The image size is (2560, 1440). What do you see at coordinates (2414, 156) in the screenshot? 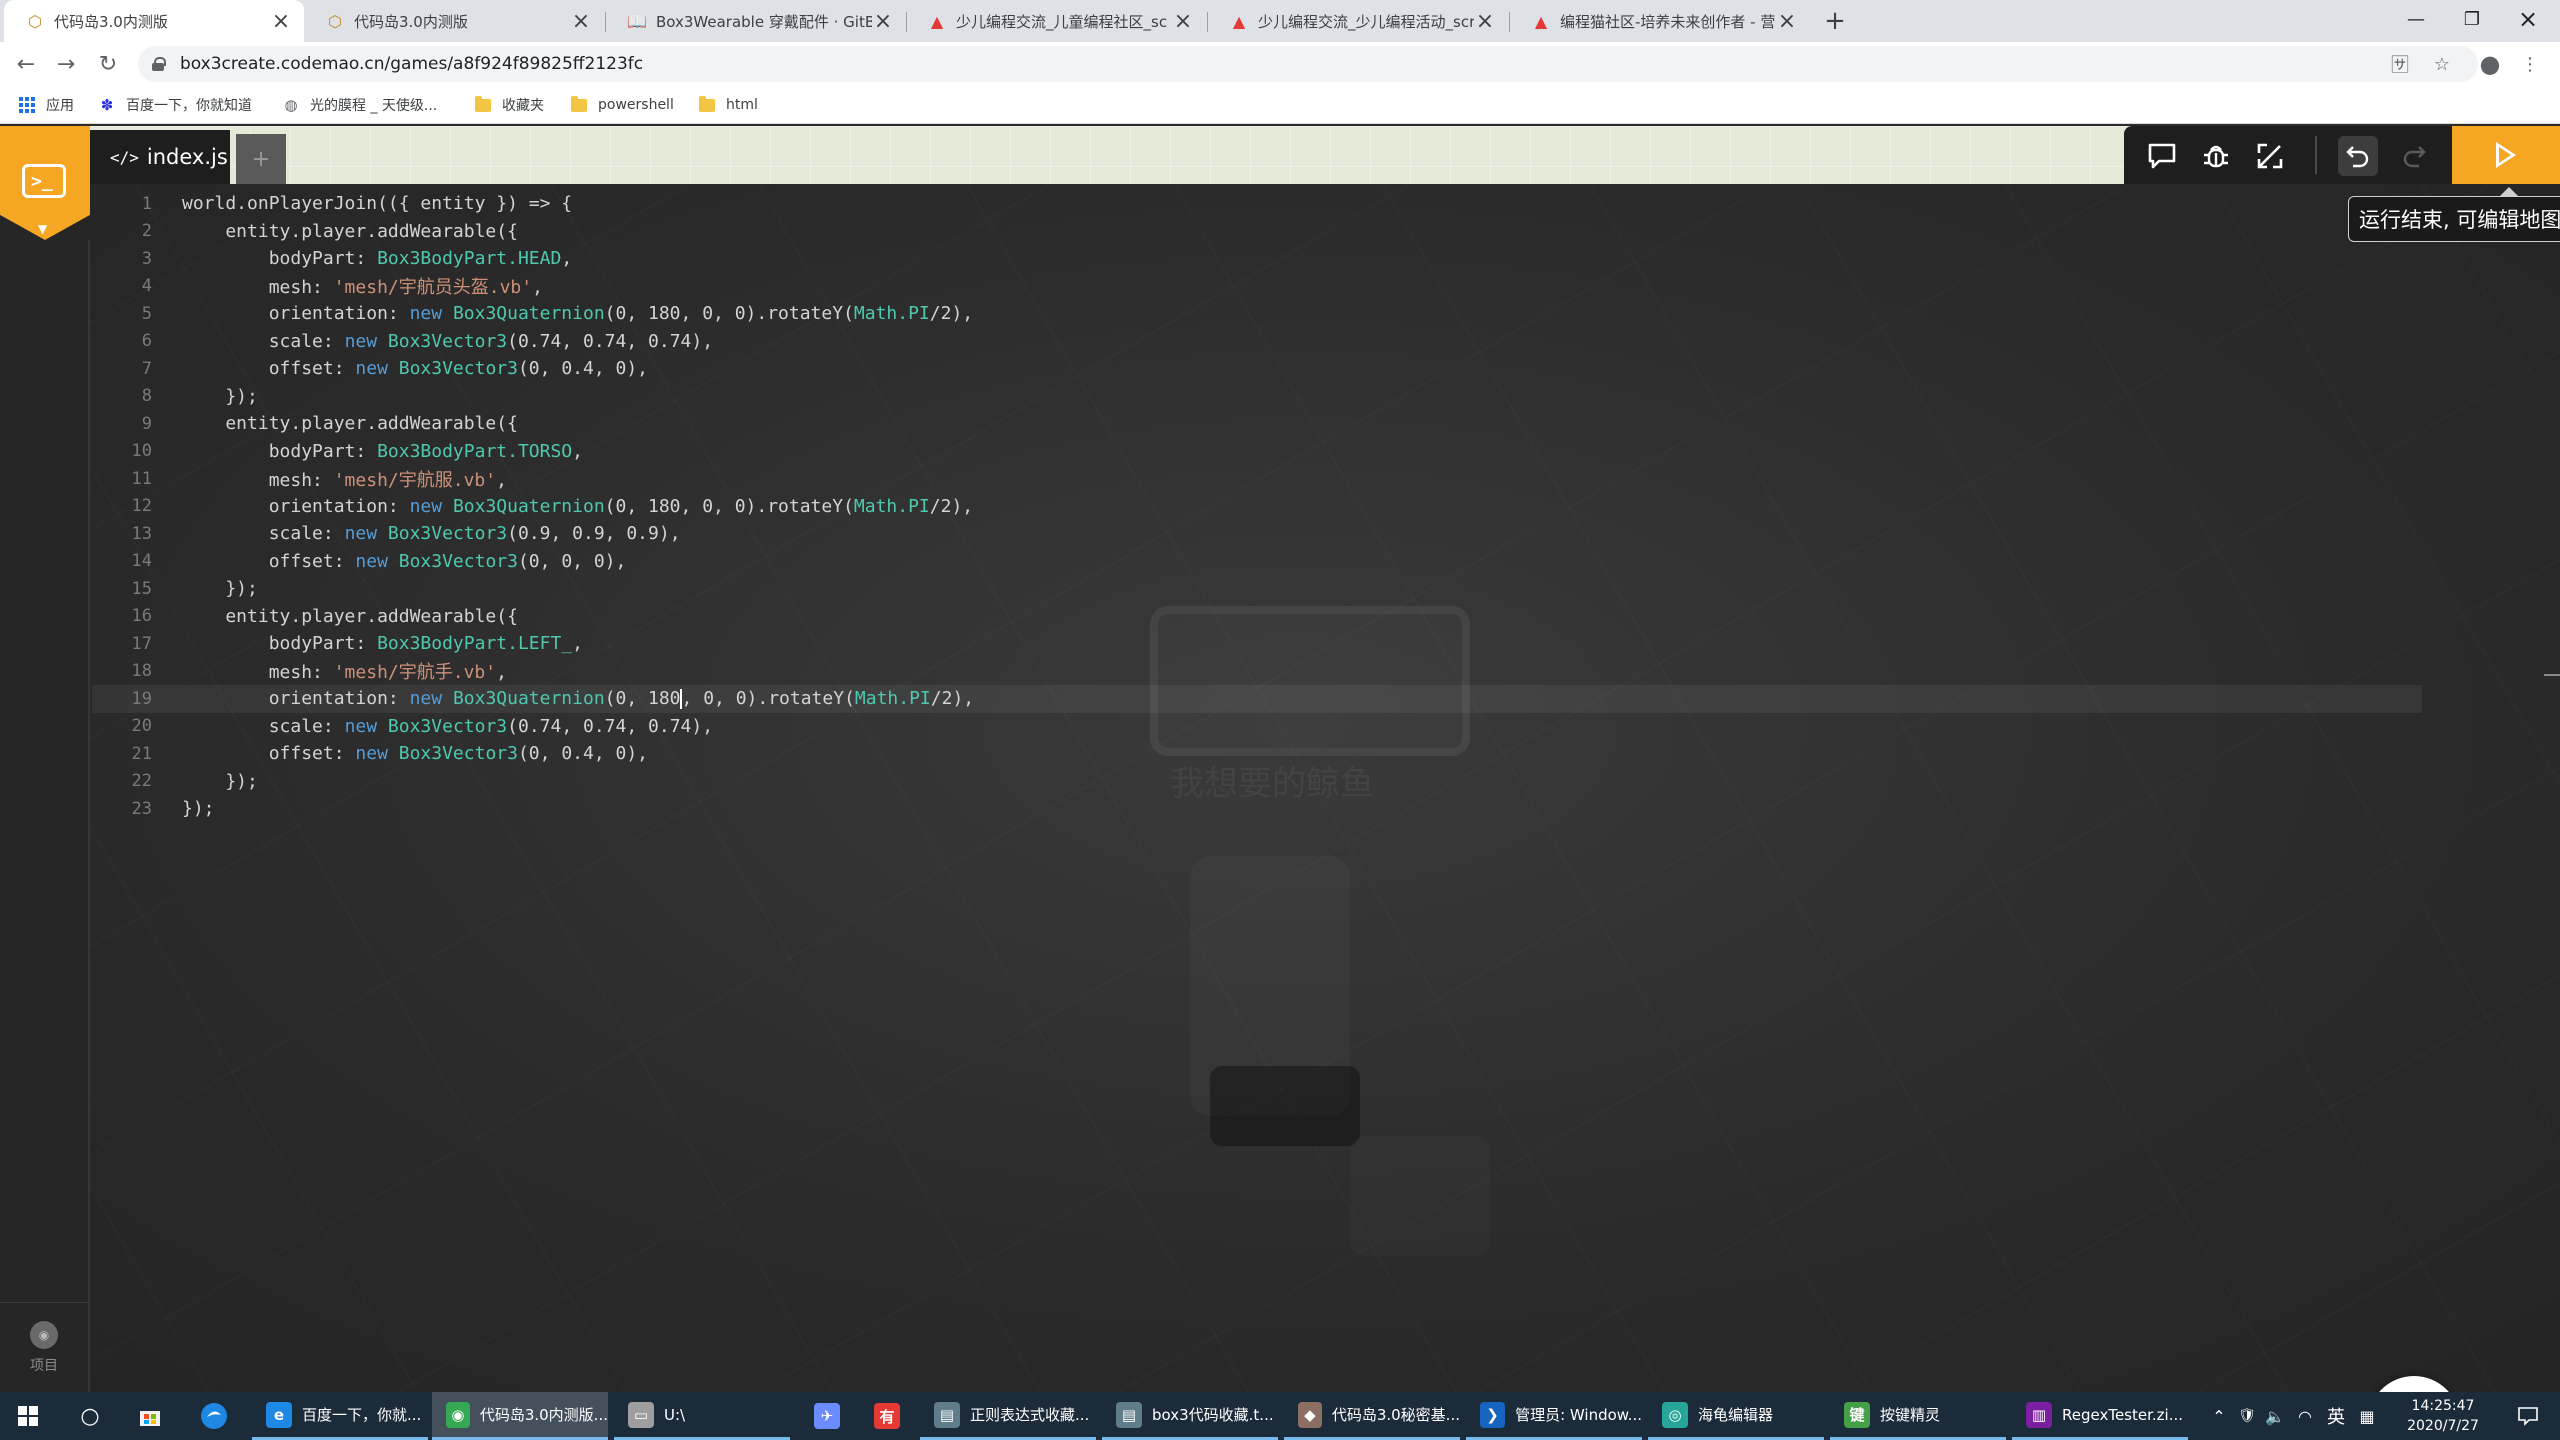
I see `redo-icon` at bounding box center [2414, 156].